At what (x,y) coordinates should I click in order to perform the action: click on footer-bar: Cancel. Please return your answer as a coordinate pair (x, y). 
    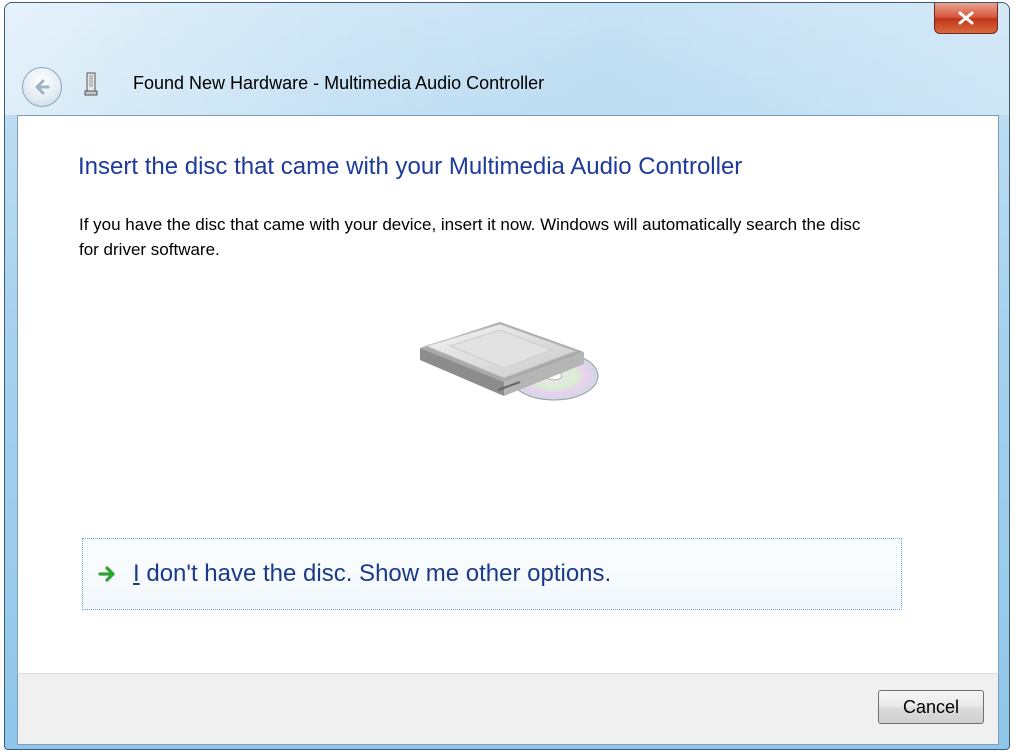
    Looking at the image, I should click on (508, 709).